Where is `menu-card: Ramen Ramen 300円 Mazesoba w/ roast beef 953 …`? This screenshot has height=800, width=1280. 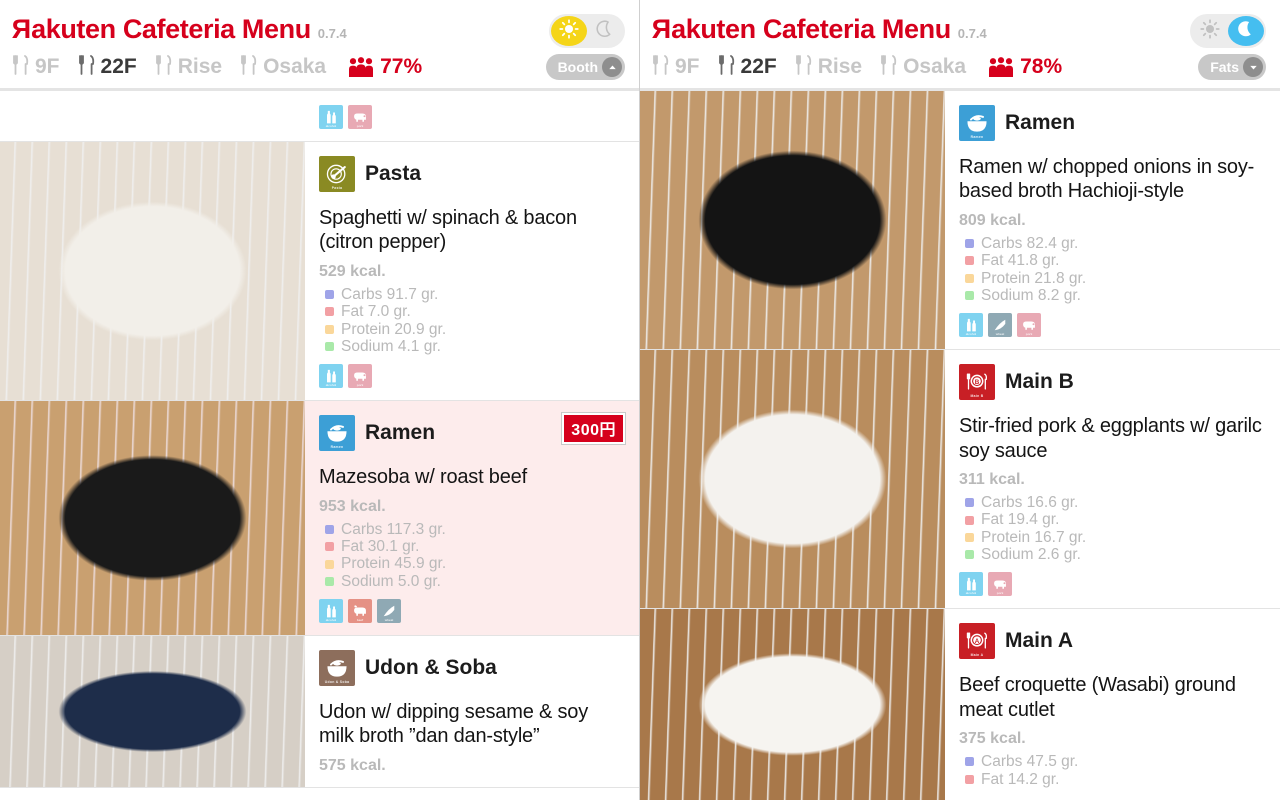
menu-card: Ramen Ramen 300円 Mazesoba w/ roast beef 953 … is located at coordinates (319, 519).